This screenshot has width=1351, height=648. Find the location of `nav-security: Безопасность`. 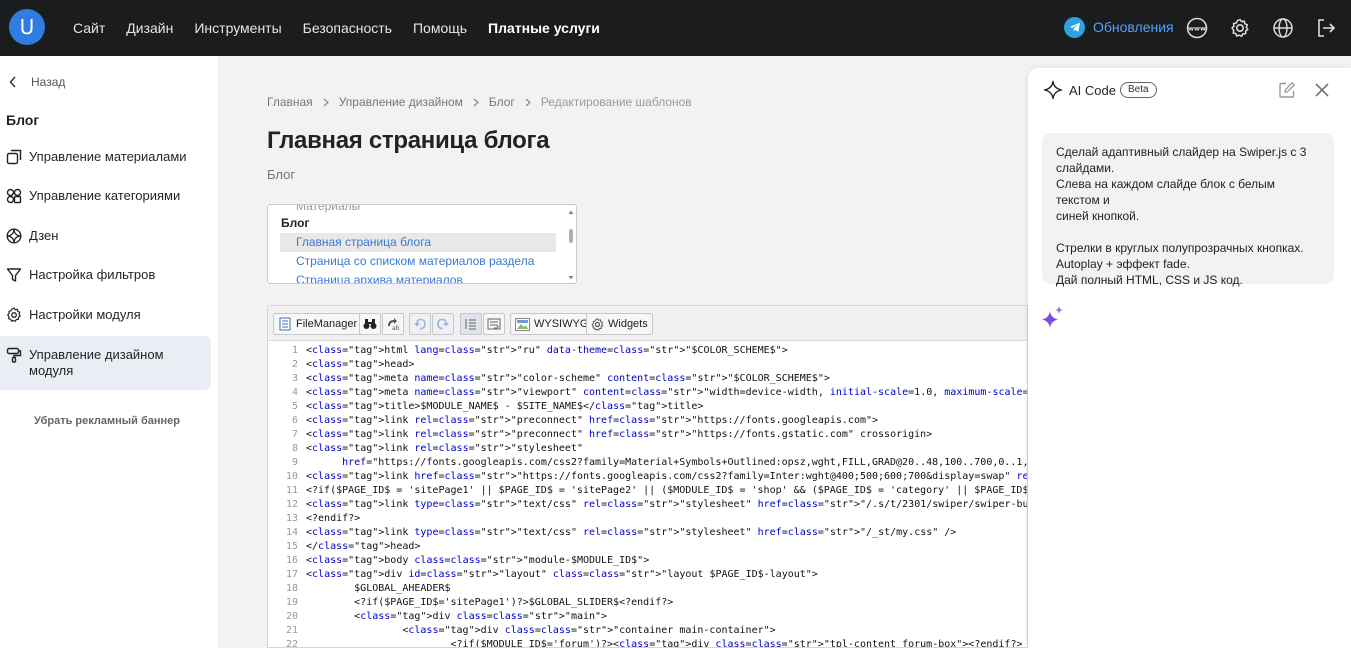

nav-security: Безопасность is located at coordinates (347, 28).